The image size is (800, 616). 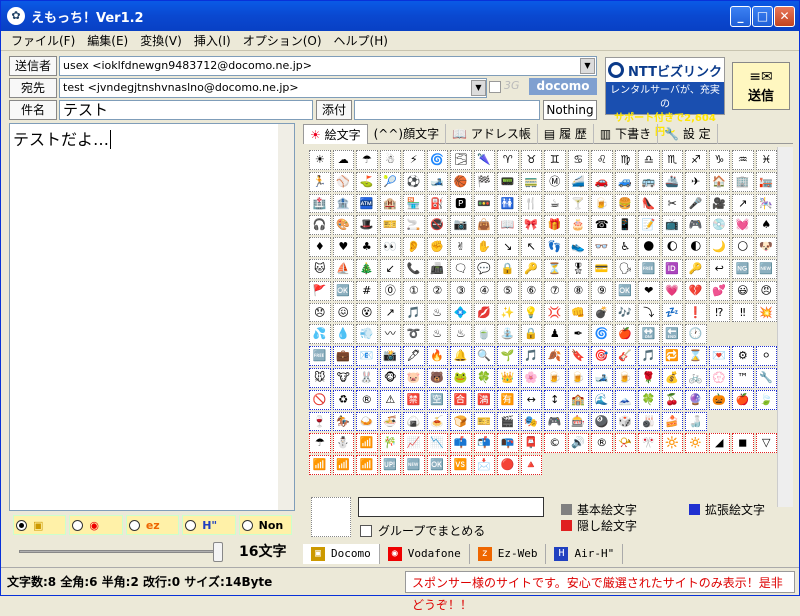 What do you see at coordinates (696, 160) in the screenshot?
I see `emoji-cell: ♐` at bounding box center [696, 160].